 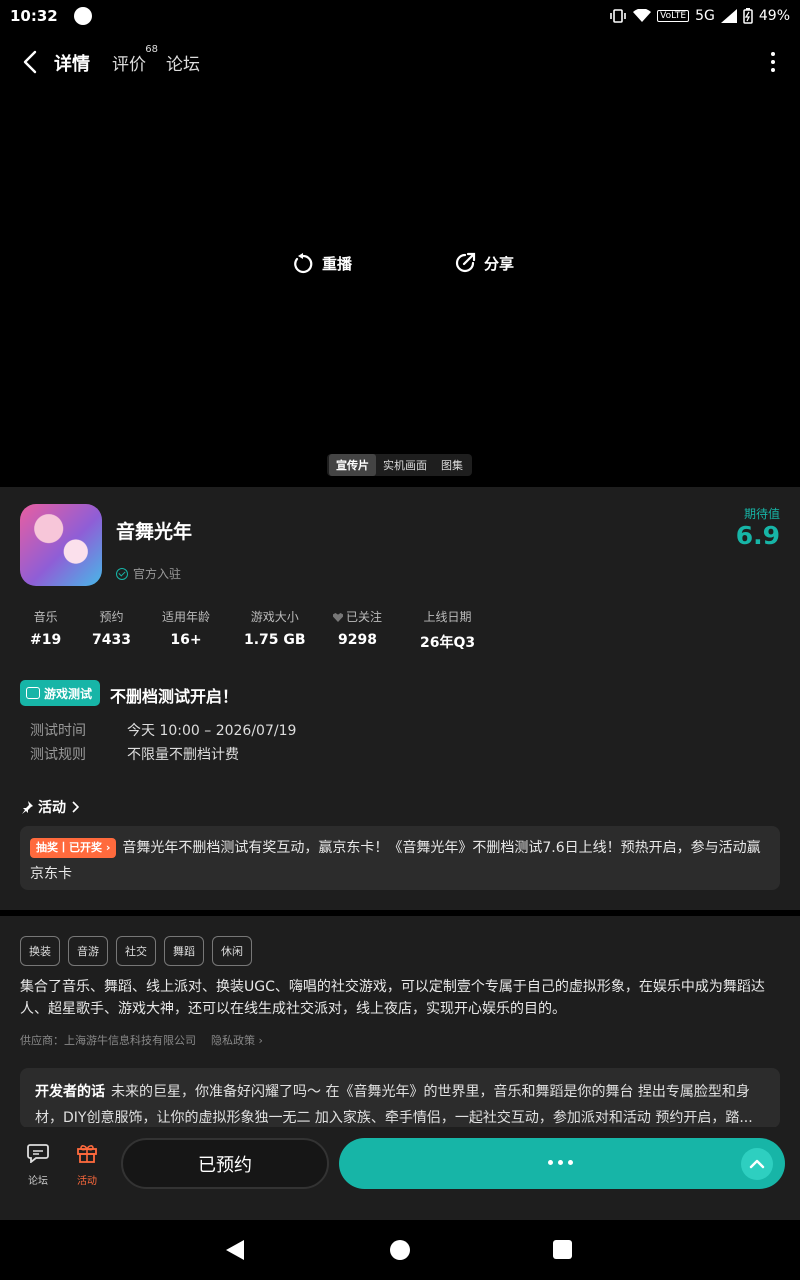 I want to click on activity-header: 活动, so click(x=49, y=807).